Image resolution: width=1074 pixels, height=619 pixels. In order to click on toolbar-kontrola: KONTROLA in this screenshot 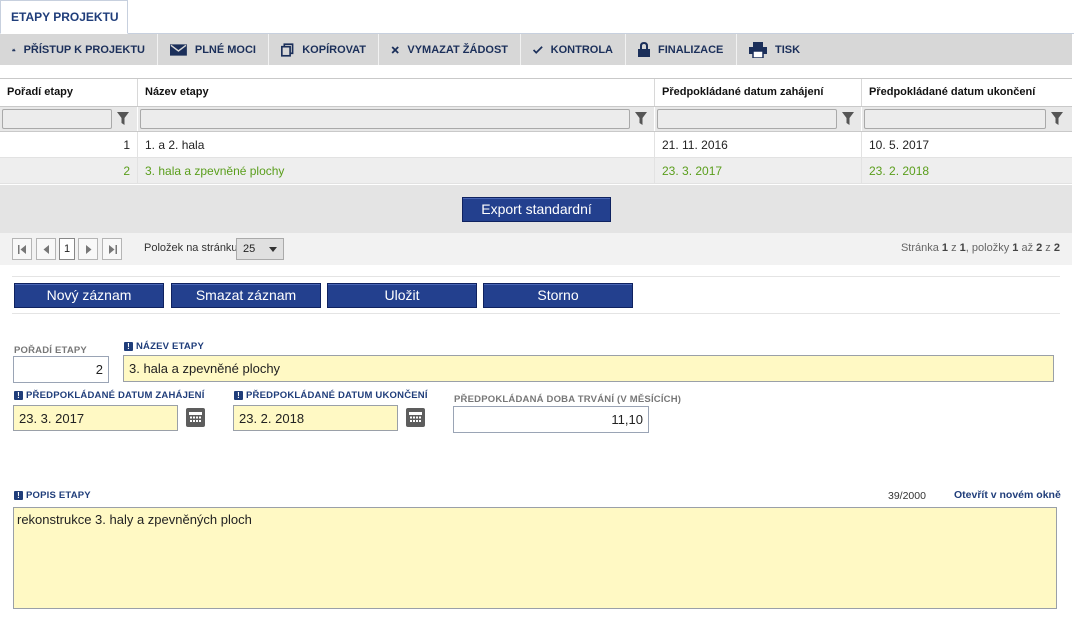, I will do `click(573, 49)`.